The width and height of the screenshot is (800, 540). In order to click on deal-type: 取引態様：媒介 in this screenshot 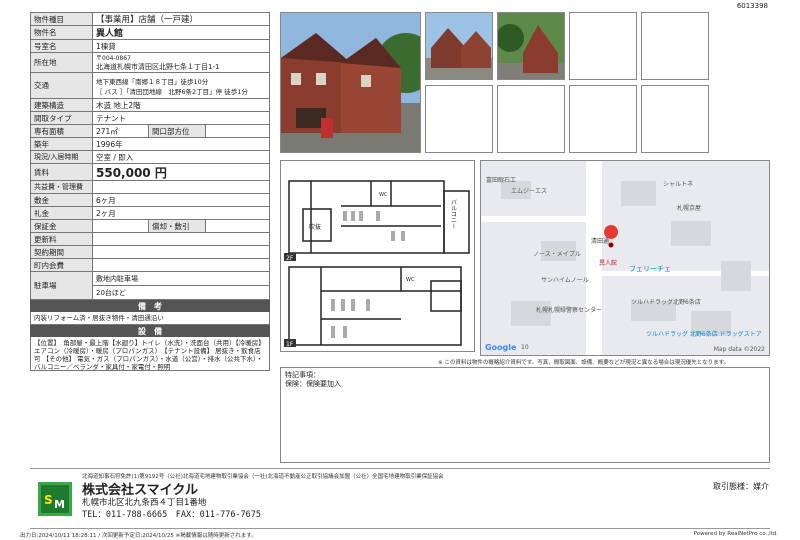, I will do `click(741, 486)`.